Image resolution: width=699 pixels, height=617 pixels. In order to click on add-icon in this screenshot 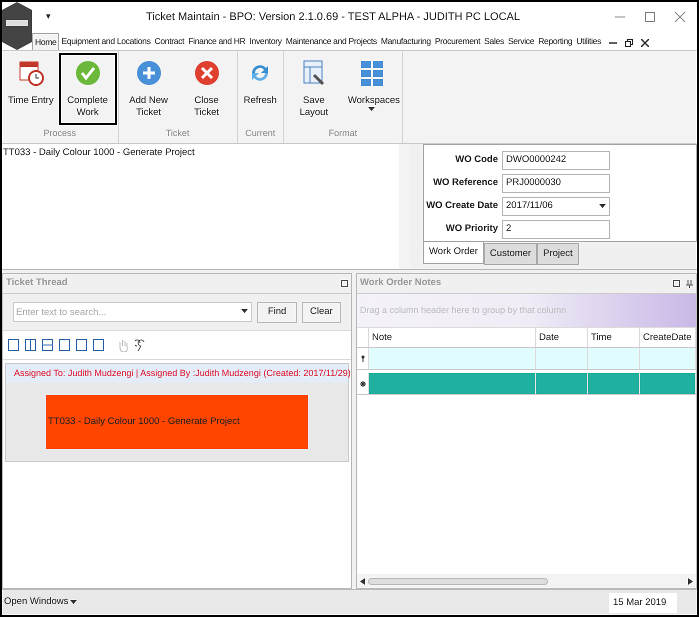, I will do `click(148, 73)`.